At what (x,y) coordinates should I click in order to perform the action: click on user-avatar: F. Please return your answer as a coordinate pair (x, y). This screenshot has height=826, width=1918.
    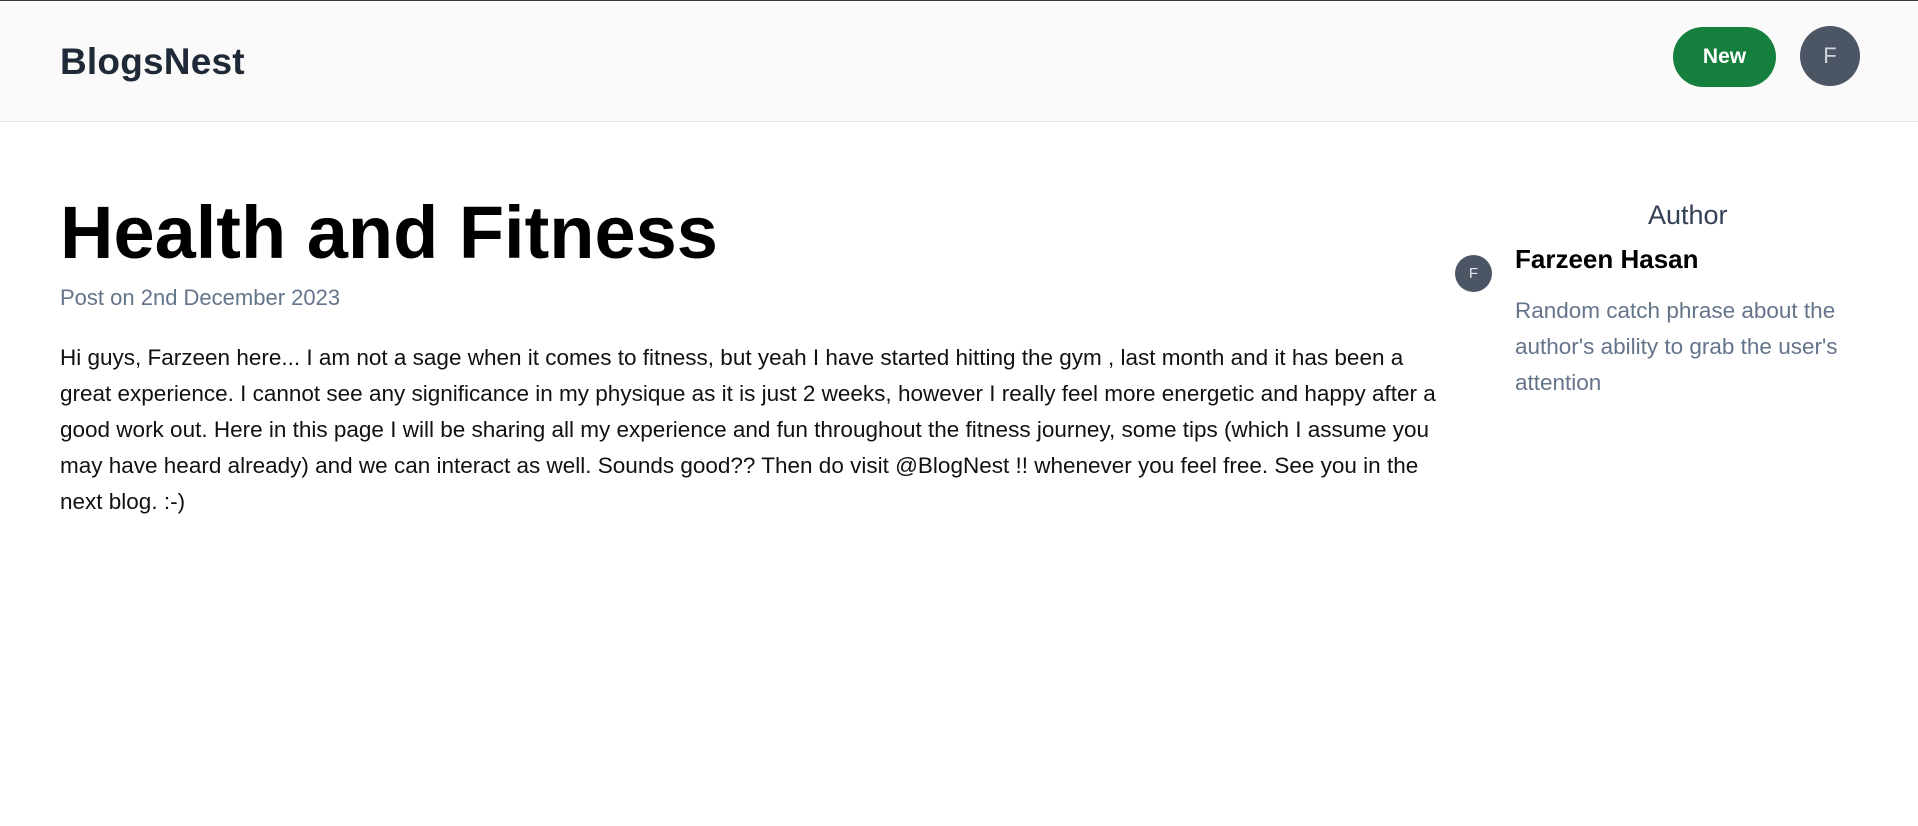
    Looking at the image, I should click on (1830, 56).